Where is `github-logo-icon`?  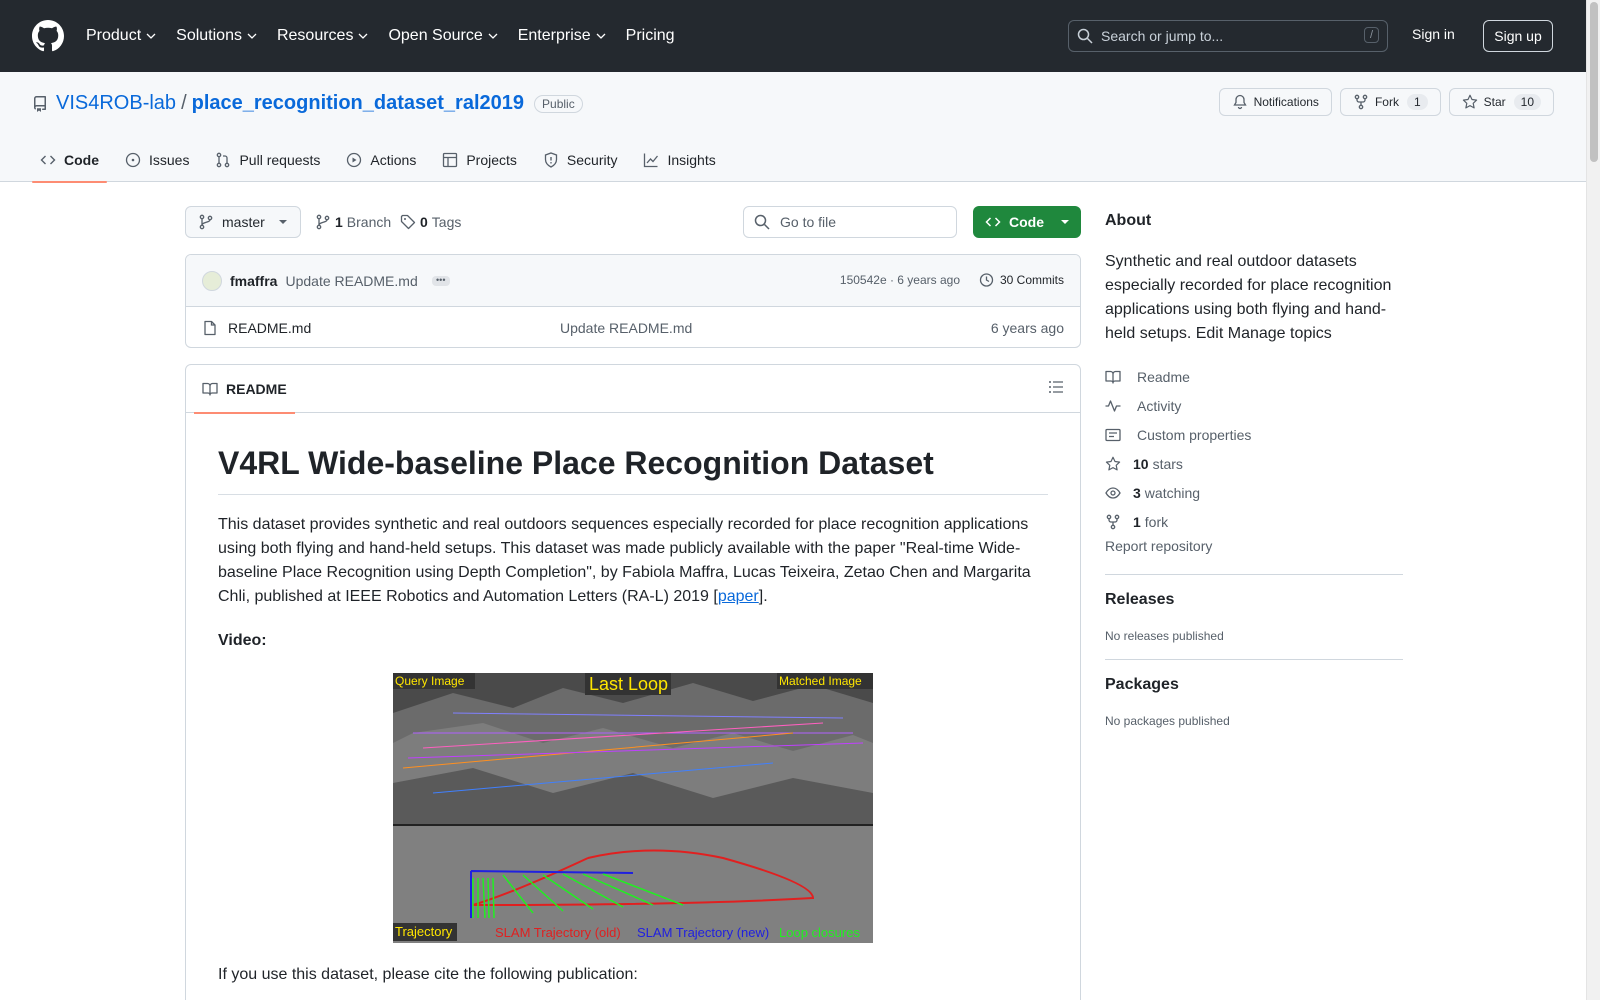 github-logo-icon is located at coordinates (48, 36).